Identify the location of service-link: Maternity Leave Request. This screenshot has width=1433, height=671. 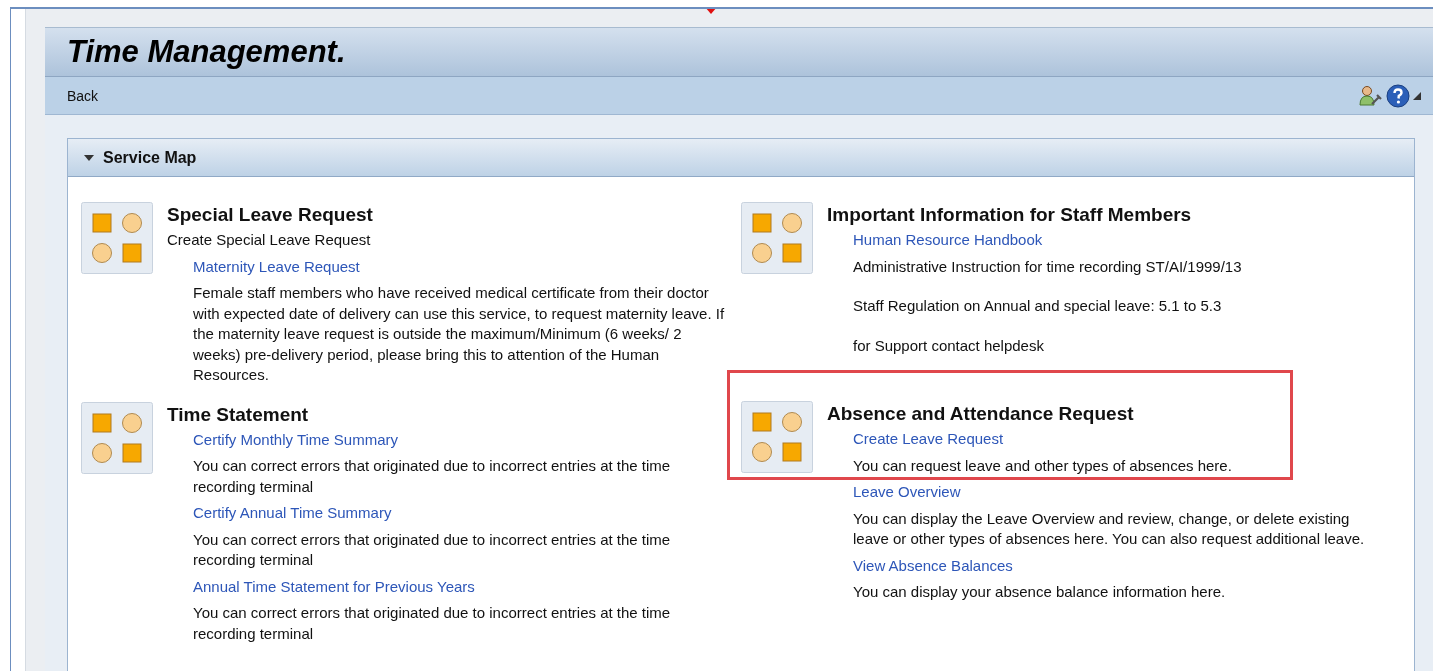
(276, 266).